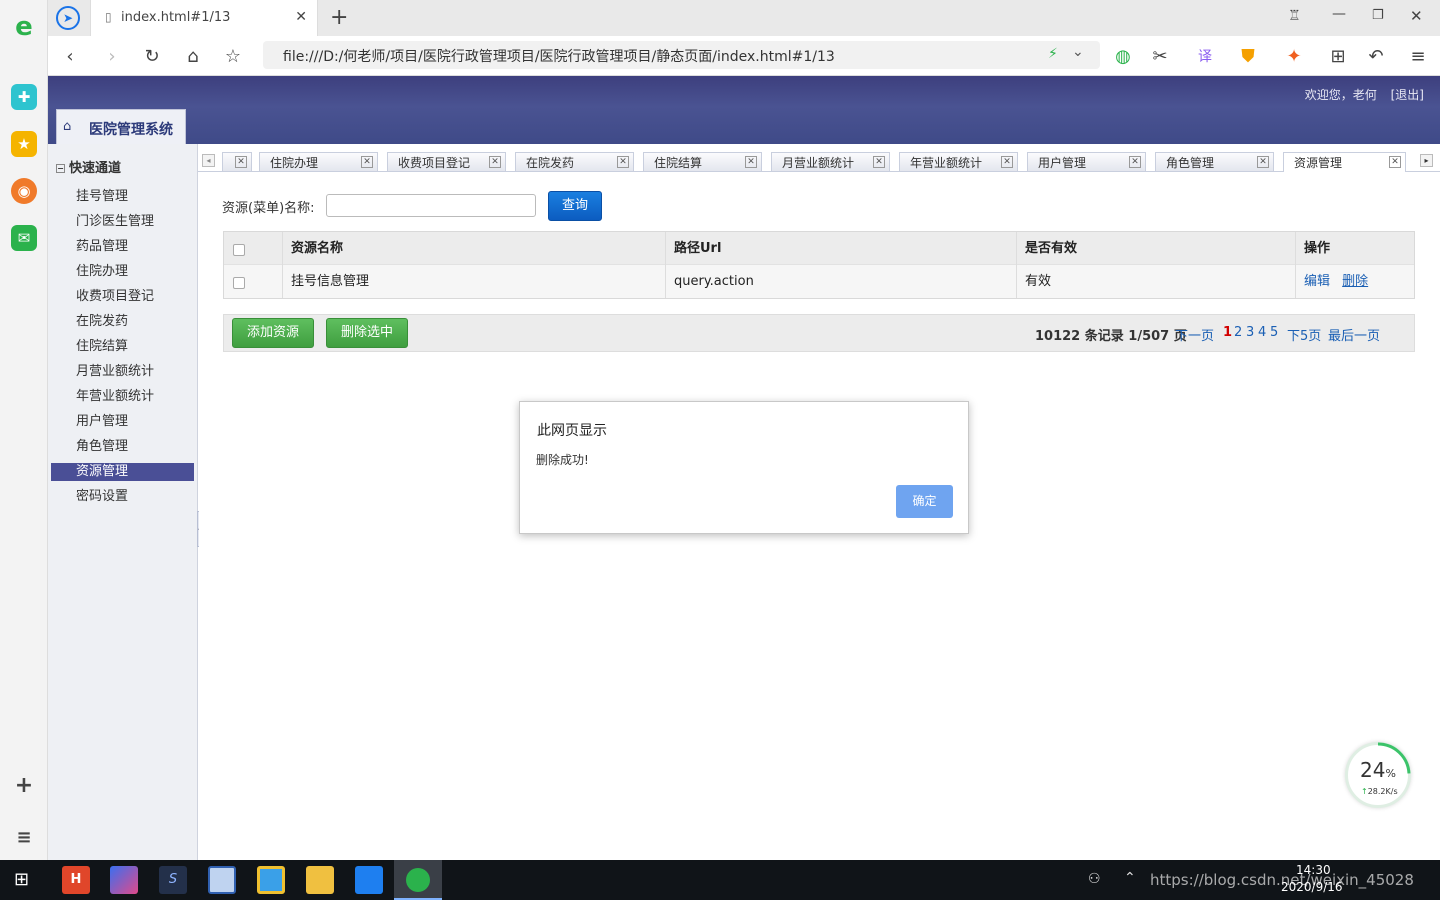  I want to click on dialog-ok-button: 确定, so click(924, 501).